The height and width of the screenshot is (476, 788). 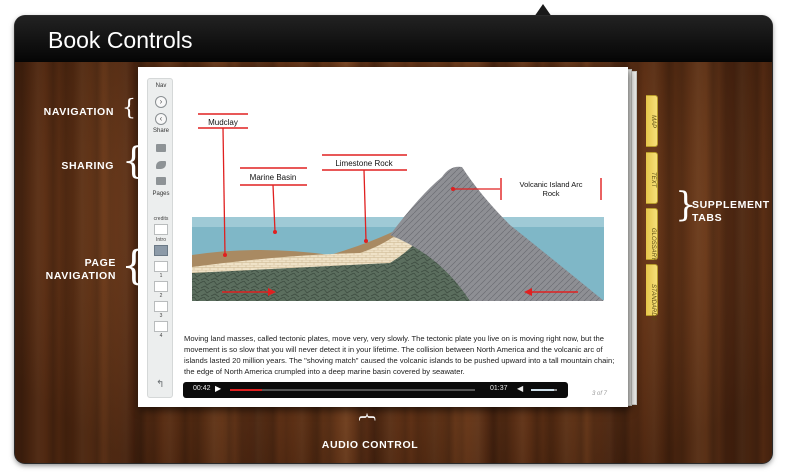 I want to click on thumb-label-1: 1, so click(x=161, y=276).